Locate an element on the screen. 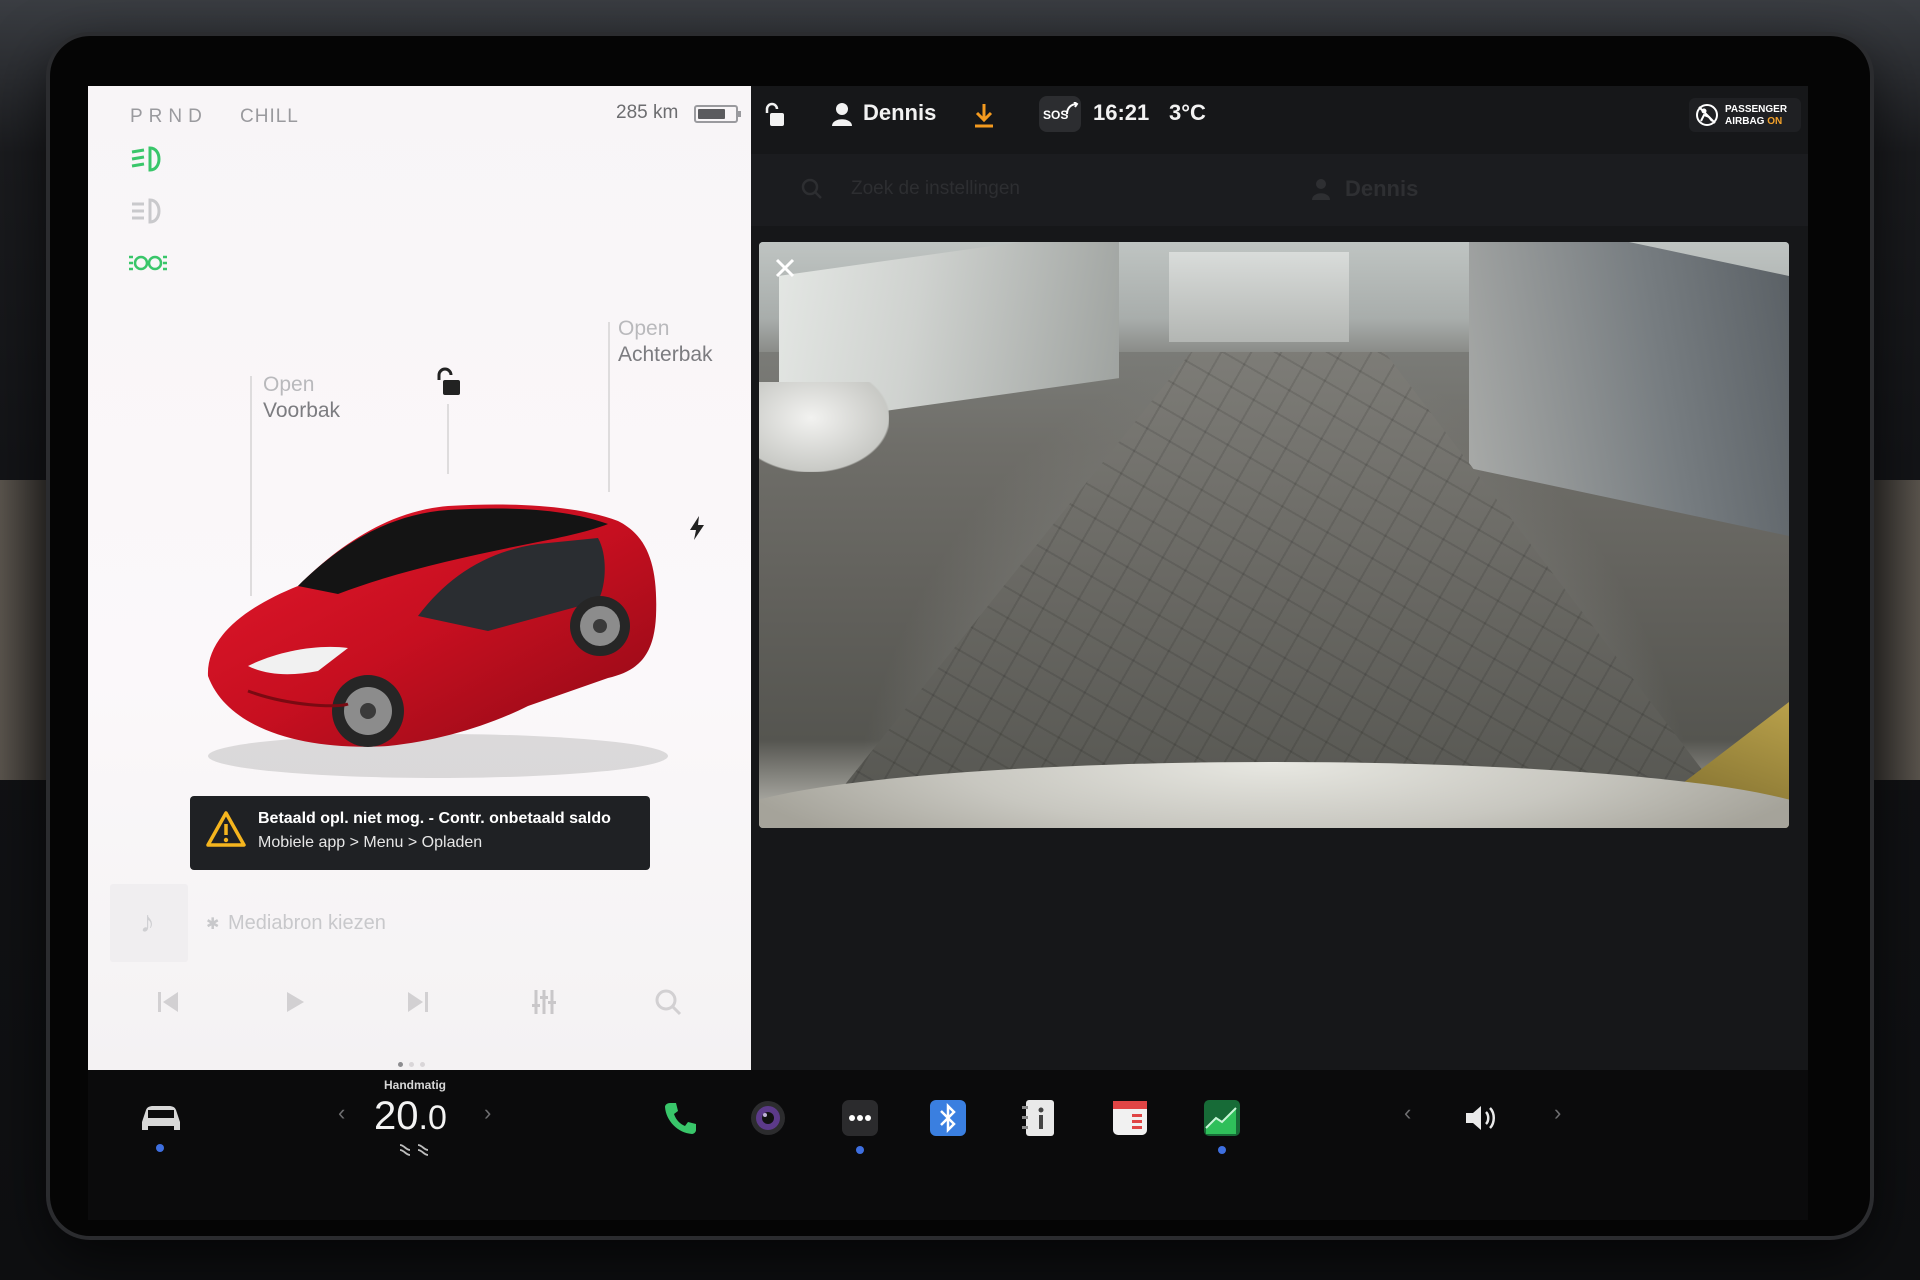 This screenshot has height=1280, width=1920. car-icon is located at coordinates (161, 1117).